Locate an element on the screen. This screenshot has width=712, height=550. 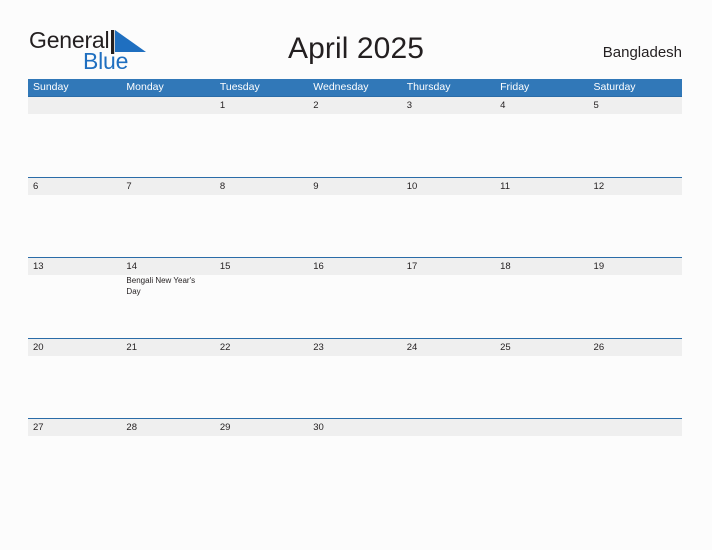
weekday-header-saturday: Saturday is located at coordinates (614, 87).